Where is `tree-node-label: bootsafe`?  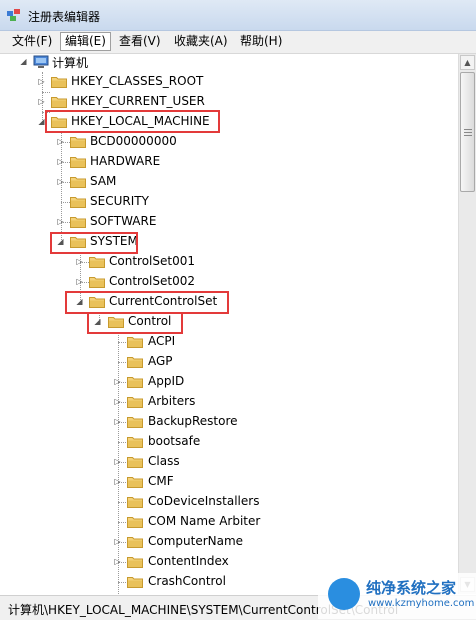
tree-node-label: bootsafe is located at coordinates (174, 441).